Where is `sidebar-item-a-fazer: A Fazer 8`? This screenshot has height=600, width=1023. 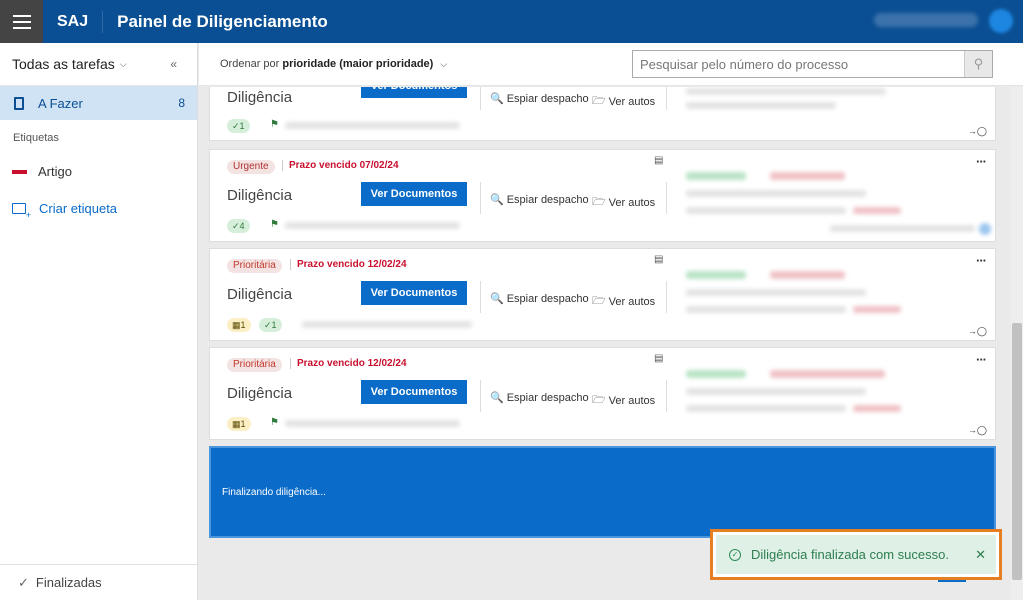
sidebar-item-a-fazer: A Fazer 8 is located at coordinates (98, 103).